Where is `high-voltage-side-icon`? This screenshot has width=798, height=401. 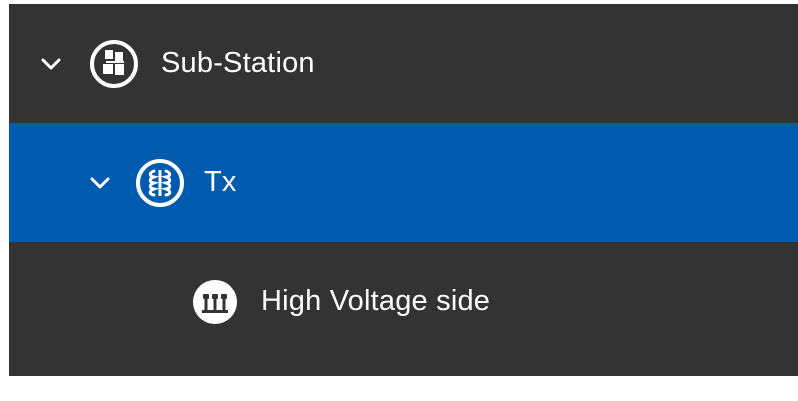
high-voltage-side-icon is located at coordinates (215, 301).